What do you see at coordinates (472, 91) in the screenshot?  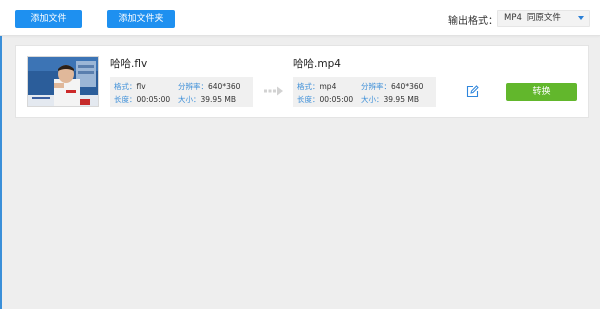 I see `edit-icon` at bounding box center [472, 91].